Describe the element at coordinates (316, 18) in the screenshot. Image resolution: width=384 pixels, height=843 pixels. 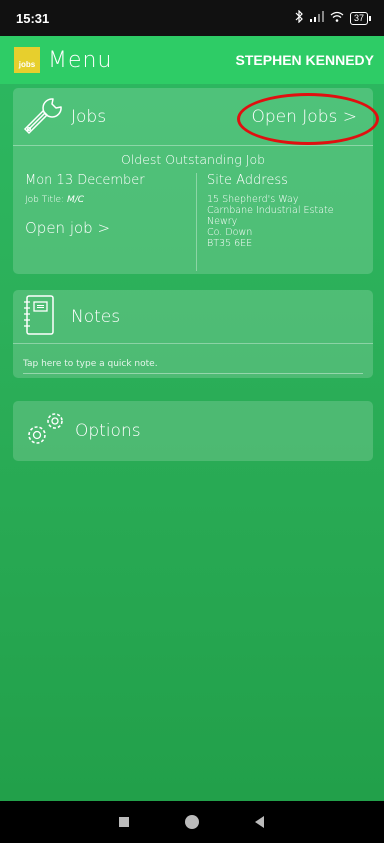
I see `signal-icon` at that location.